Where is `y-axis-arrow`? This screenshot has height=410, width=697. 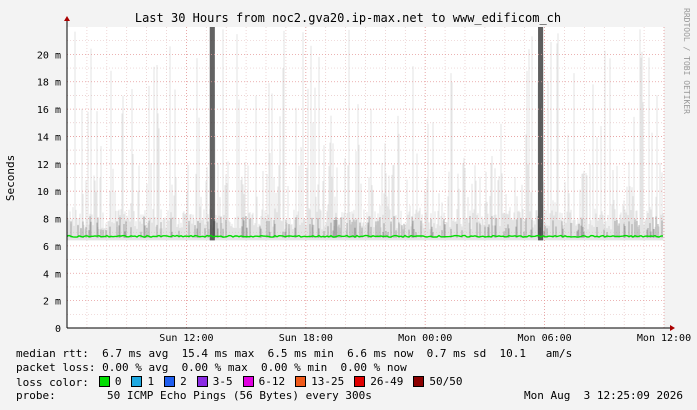 y-axis-arrow is located at coordinates (67, 18).